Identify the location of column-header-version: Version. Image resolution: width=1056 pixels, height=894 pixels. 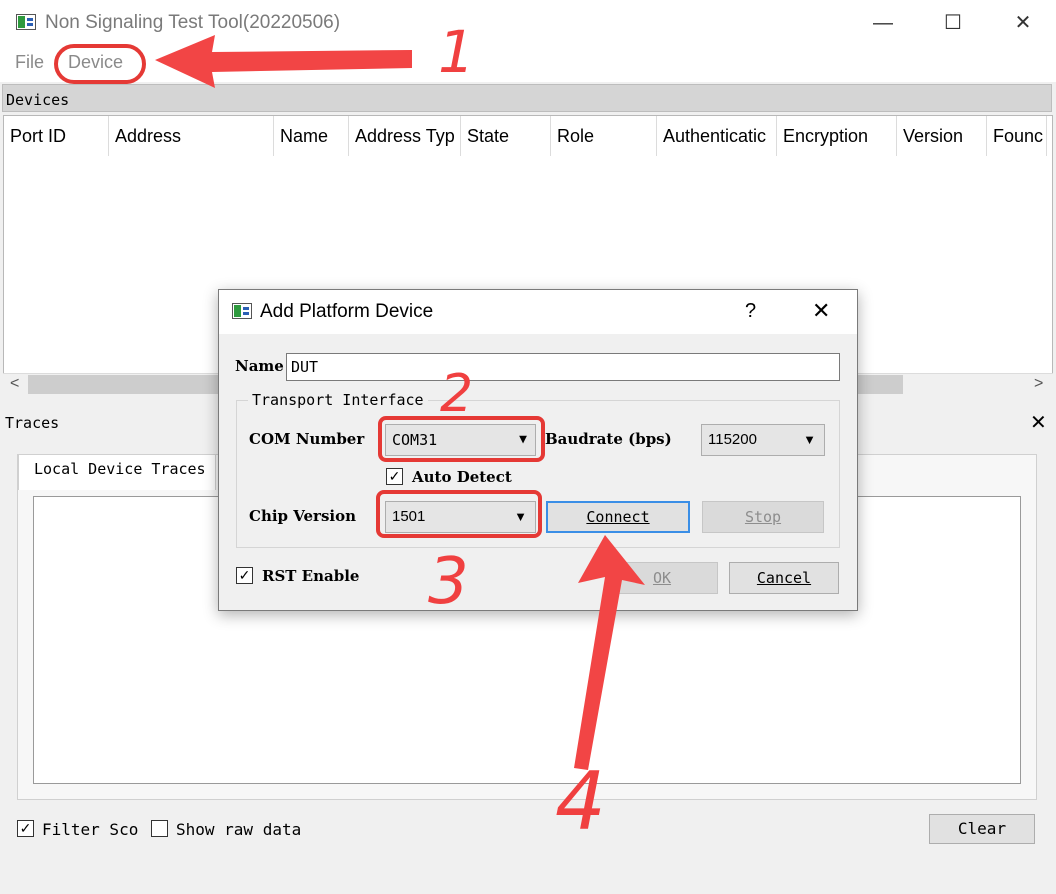
(942, 136).